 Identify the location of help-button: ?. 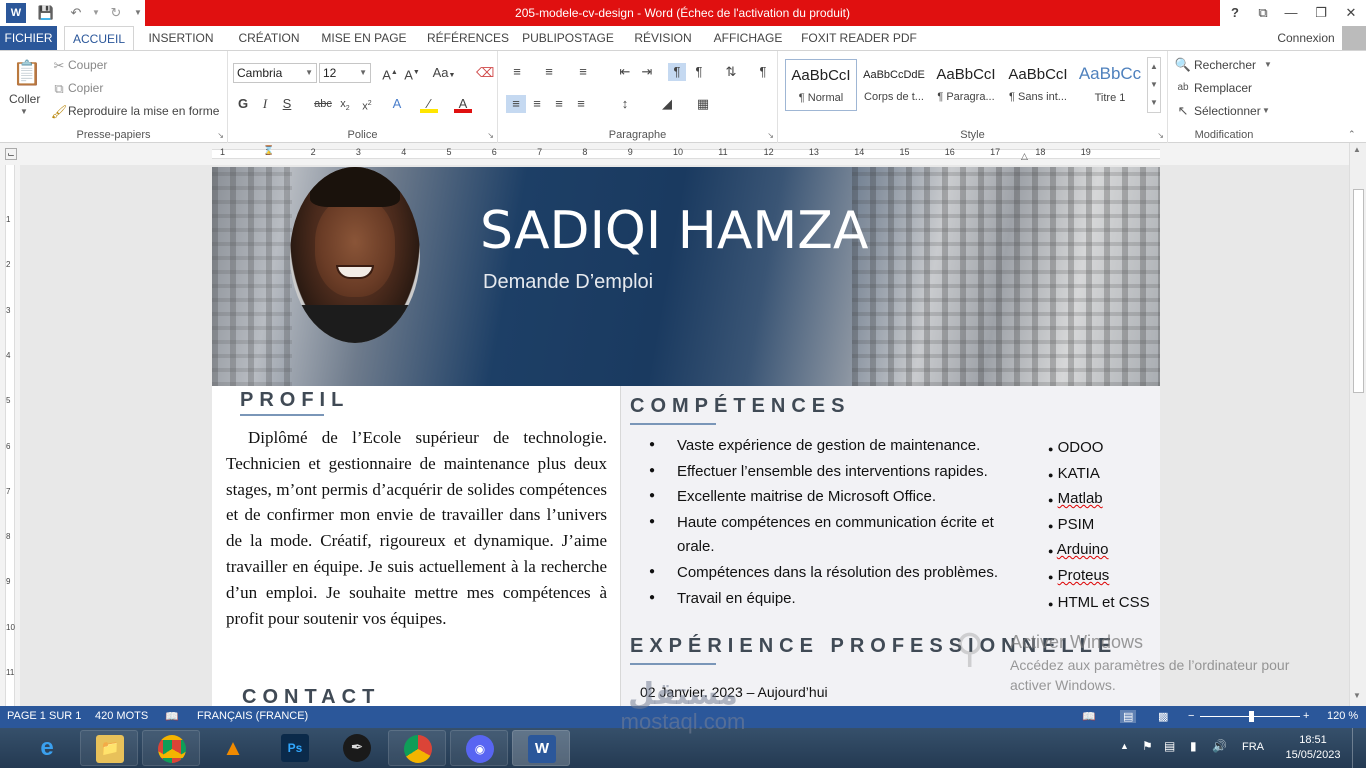
(1235, 13).